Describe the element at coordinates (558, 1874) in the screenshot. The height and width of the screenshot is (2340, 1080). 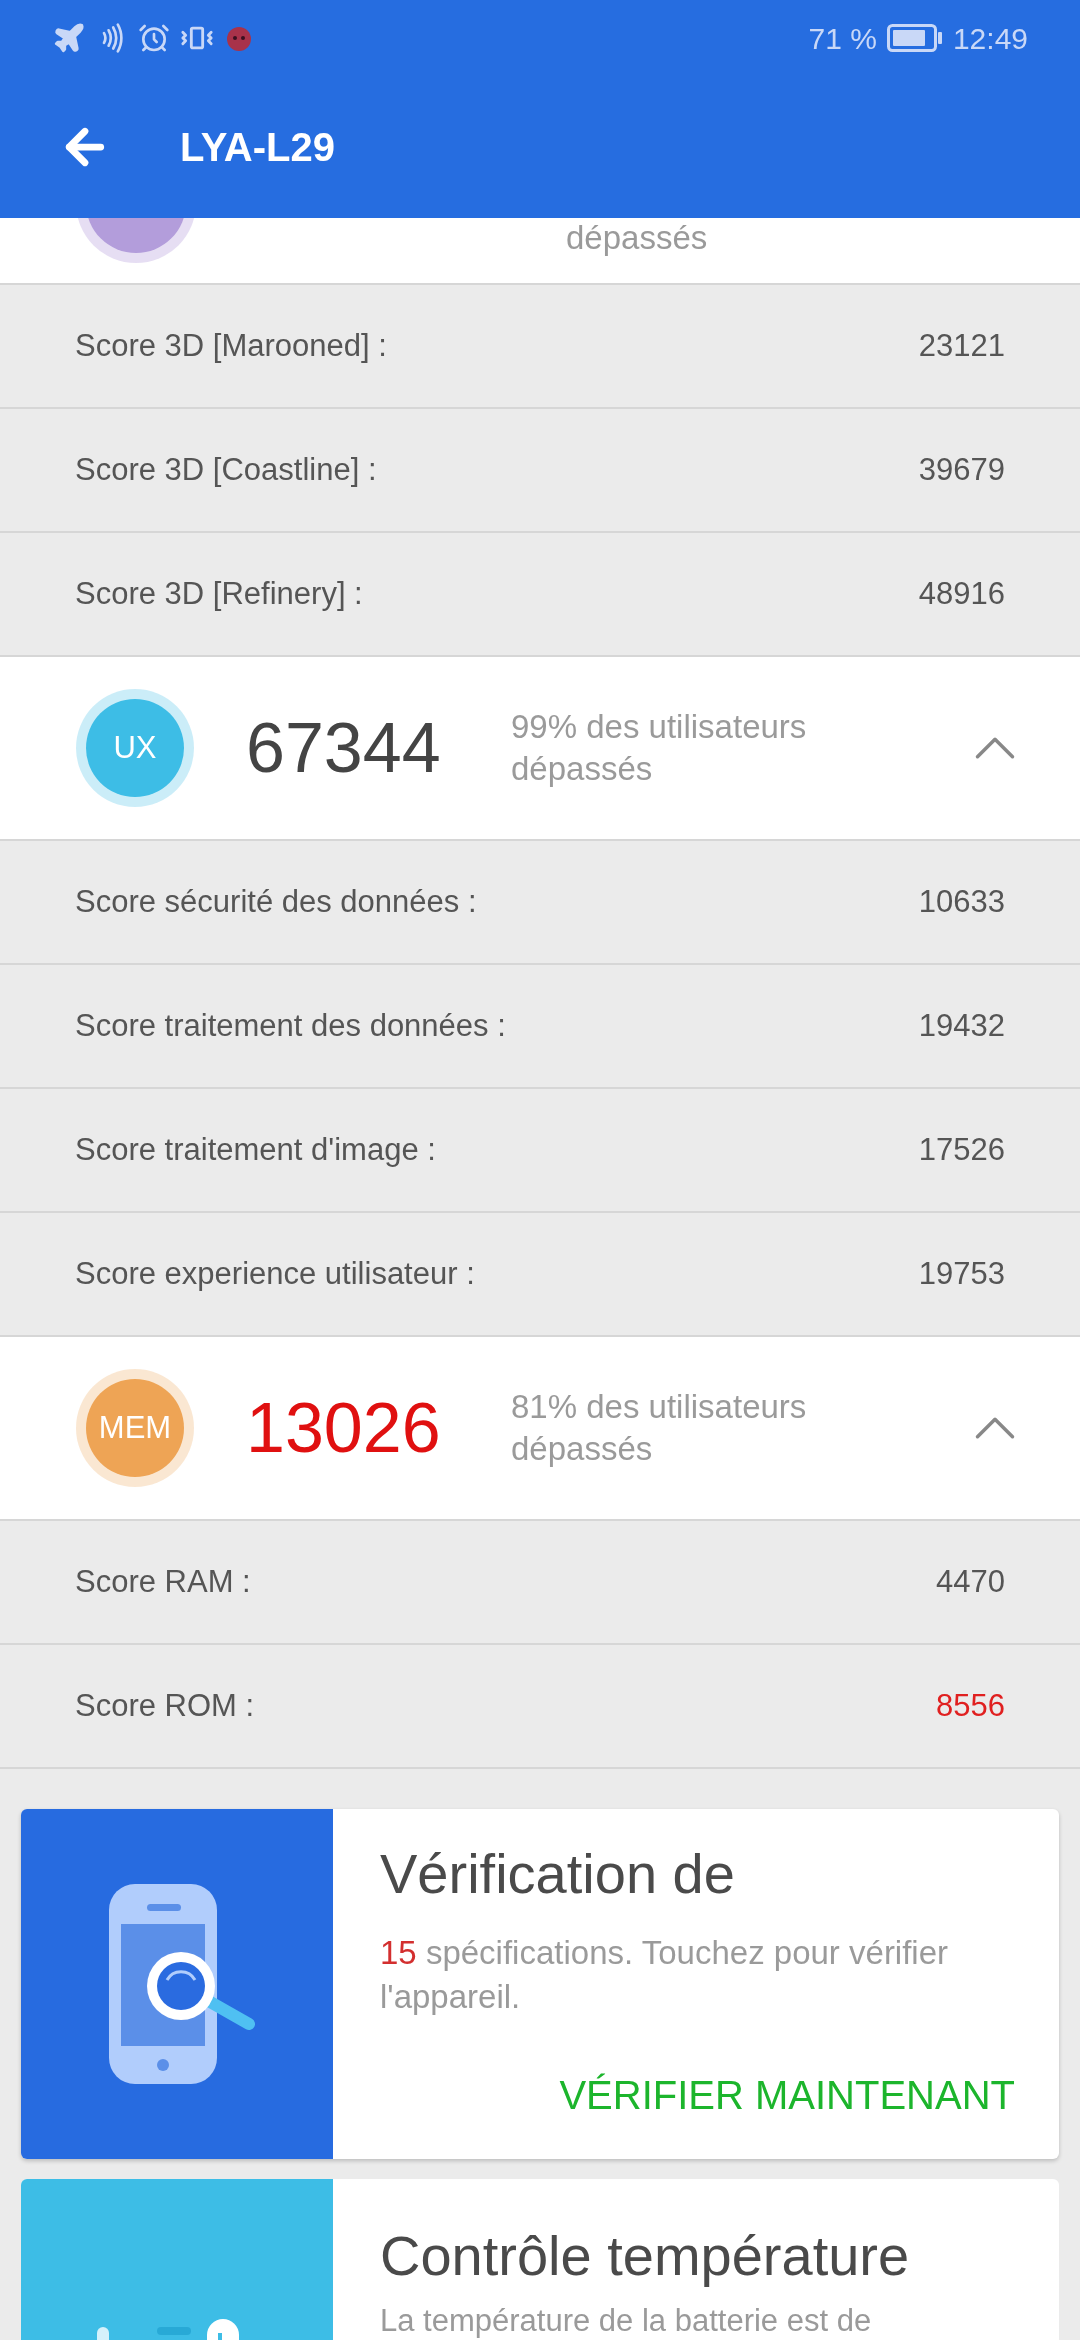
I see `card-title: Vérification de` at that location.